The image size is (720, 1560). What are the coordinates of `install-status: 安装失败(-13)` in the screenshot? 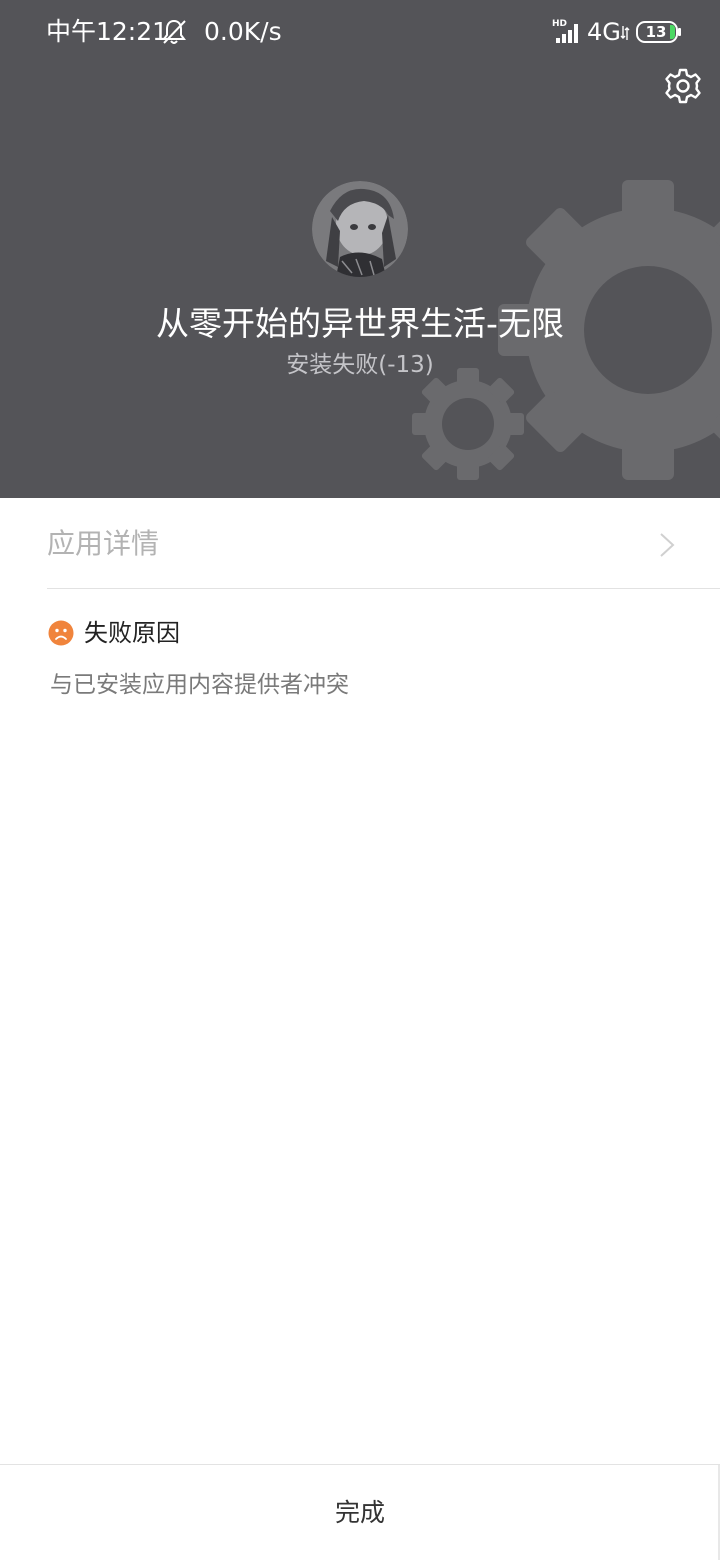 It's located at (360, 365).